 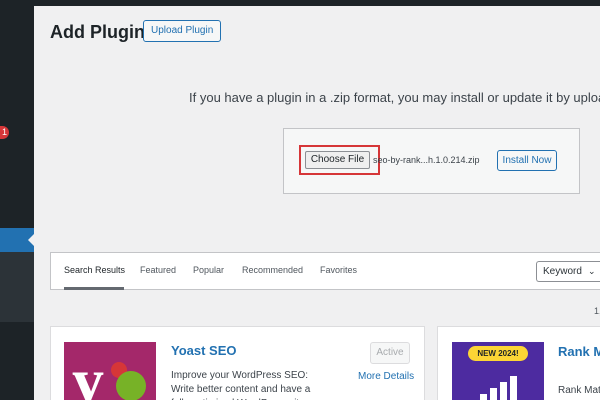 What do you see at coordinates (592, 271) in the screenshot?
I see `chevron-down-icon: ⌄` at bounding box center [592, 271].